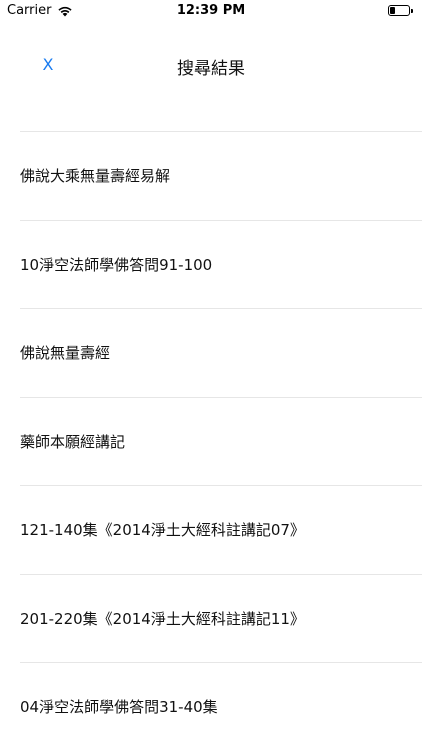 Image resolution: width=422 pixels, height=750 pixels. I want to click on navigation-bar: X 搜尋結果, so click(211, 66).